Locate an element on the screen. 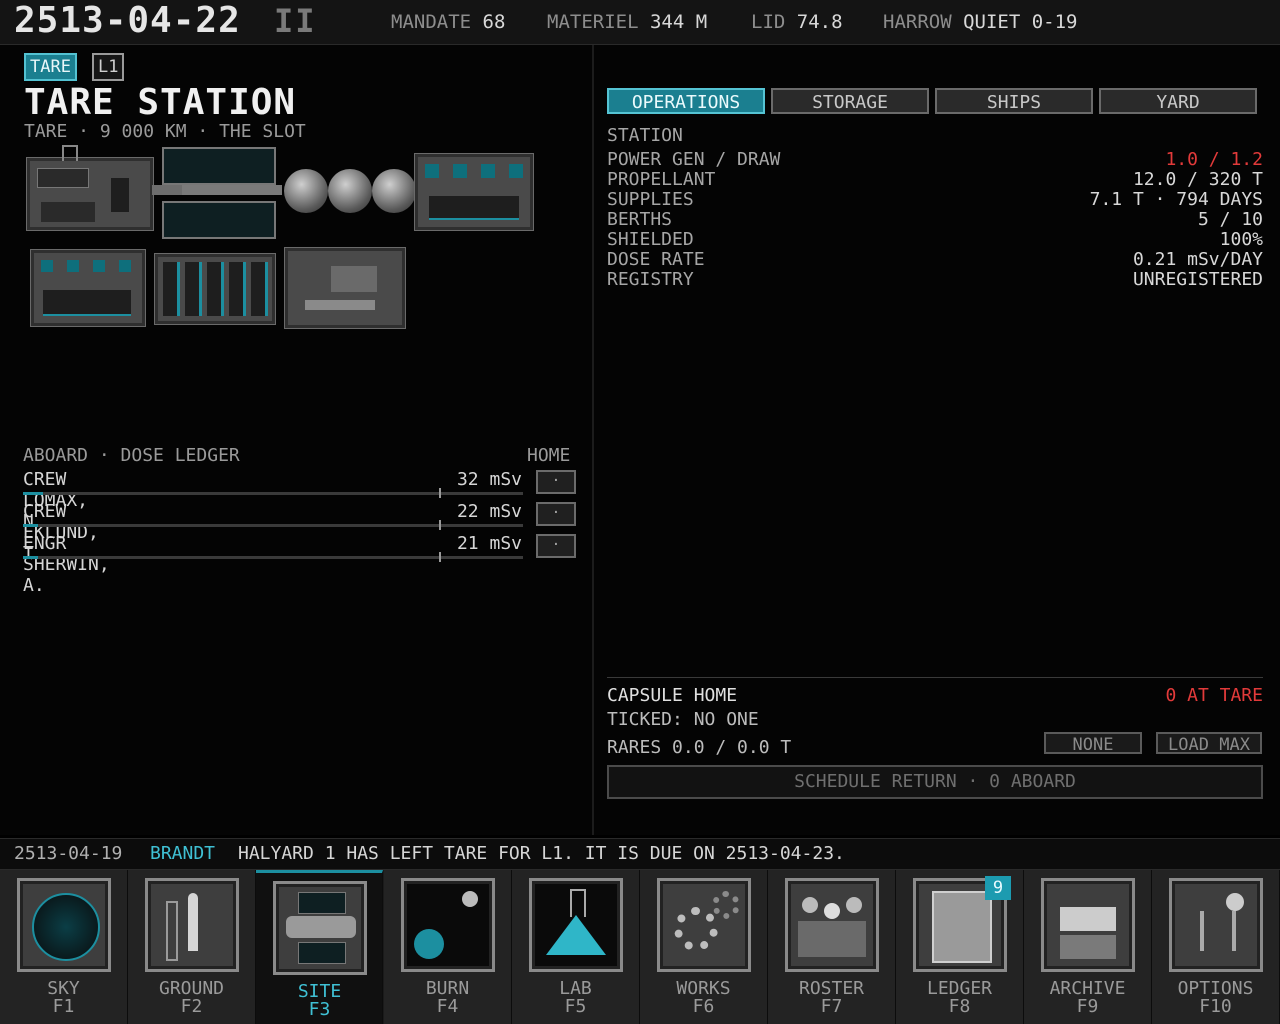  capsule-title: CAPSULE HOME is located at coordinates (672, 695).